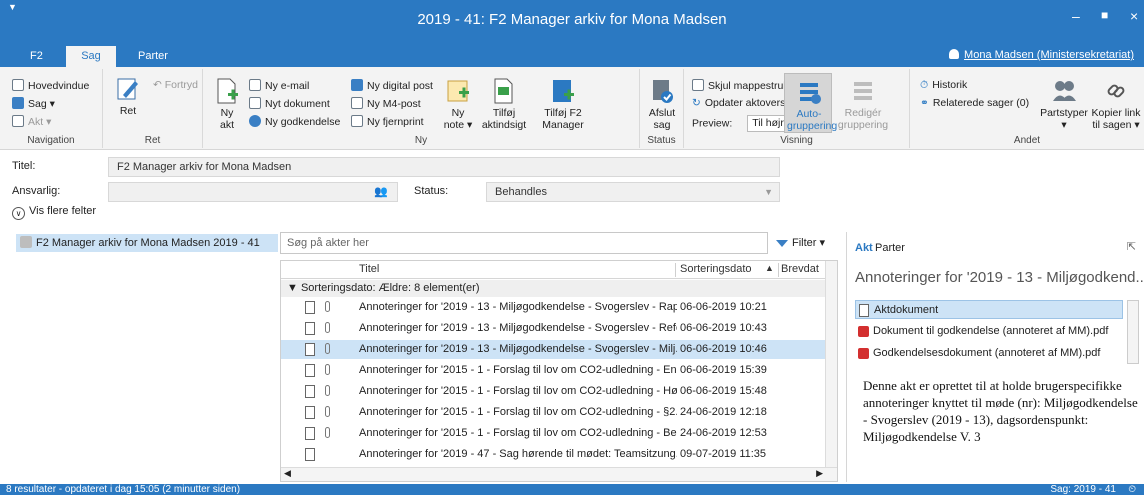 This screenshot has height=495, width=1144. I want to click on home-icon, so click(18, 85).